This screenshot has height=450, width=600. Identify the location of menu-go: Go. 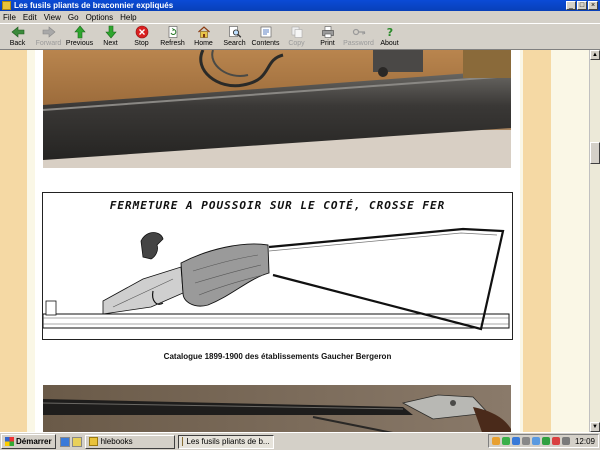
(73, 17).